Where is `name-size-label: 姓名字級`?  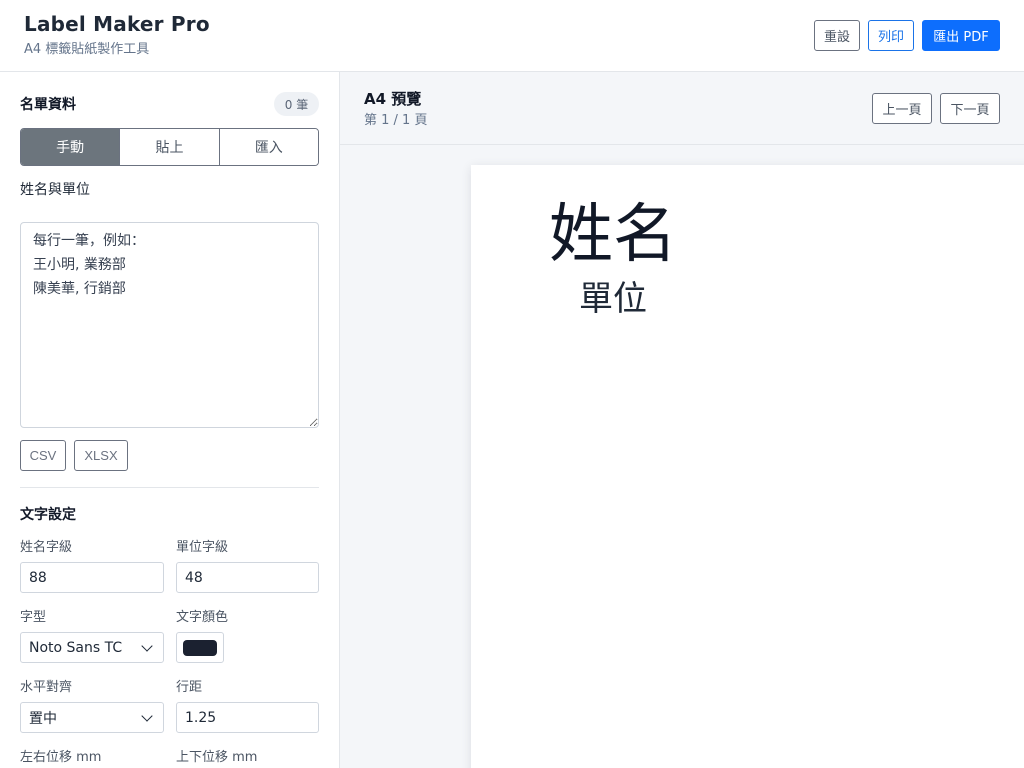
name-size-label: 姓名字級 is located at coordinates (46, 547).